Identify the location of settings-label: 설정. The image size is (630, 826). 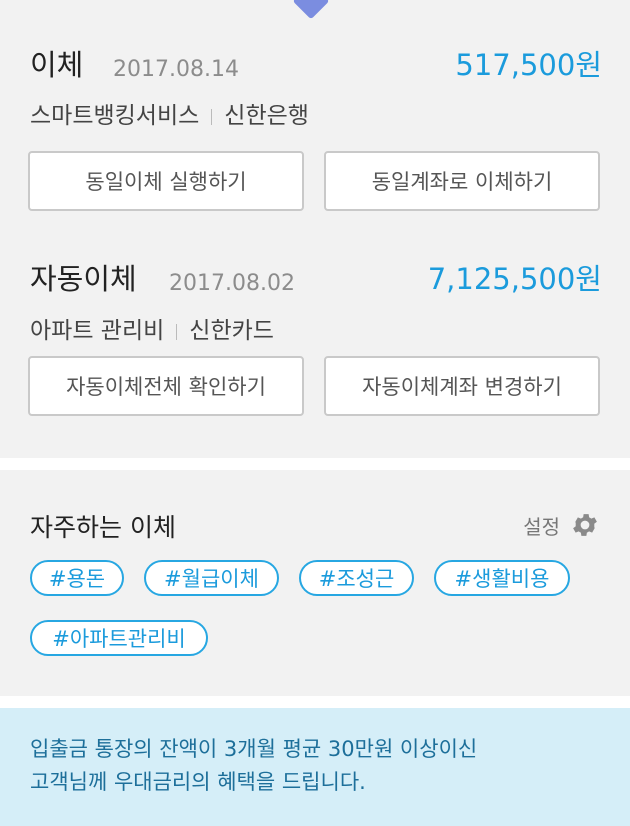
(541, 526).